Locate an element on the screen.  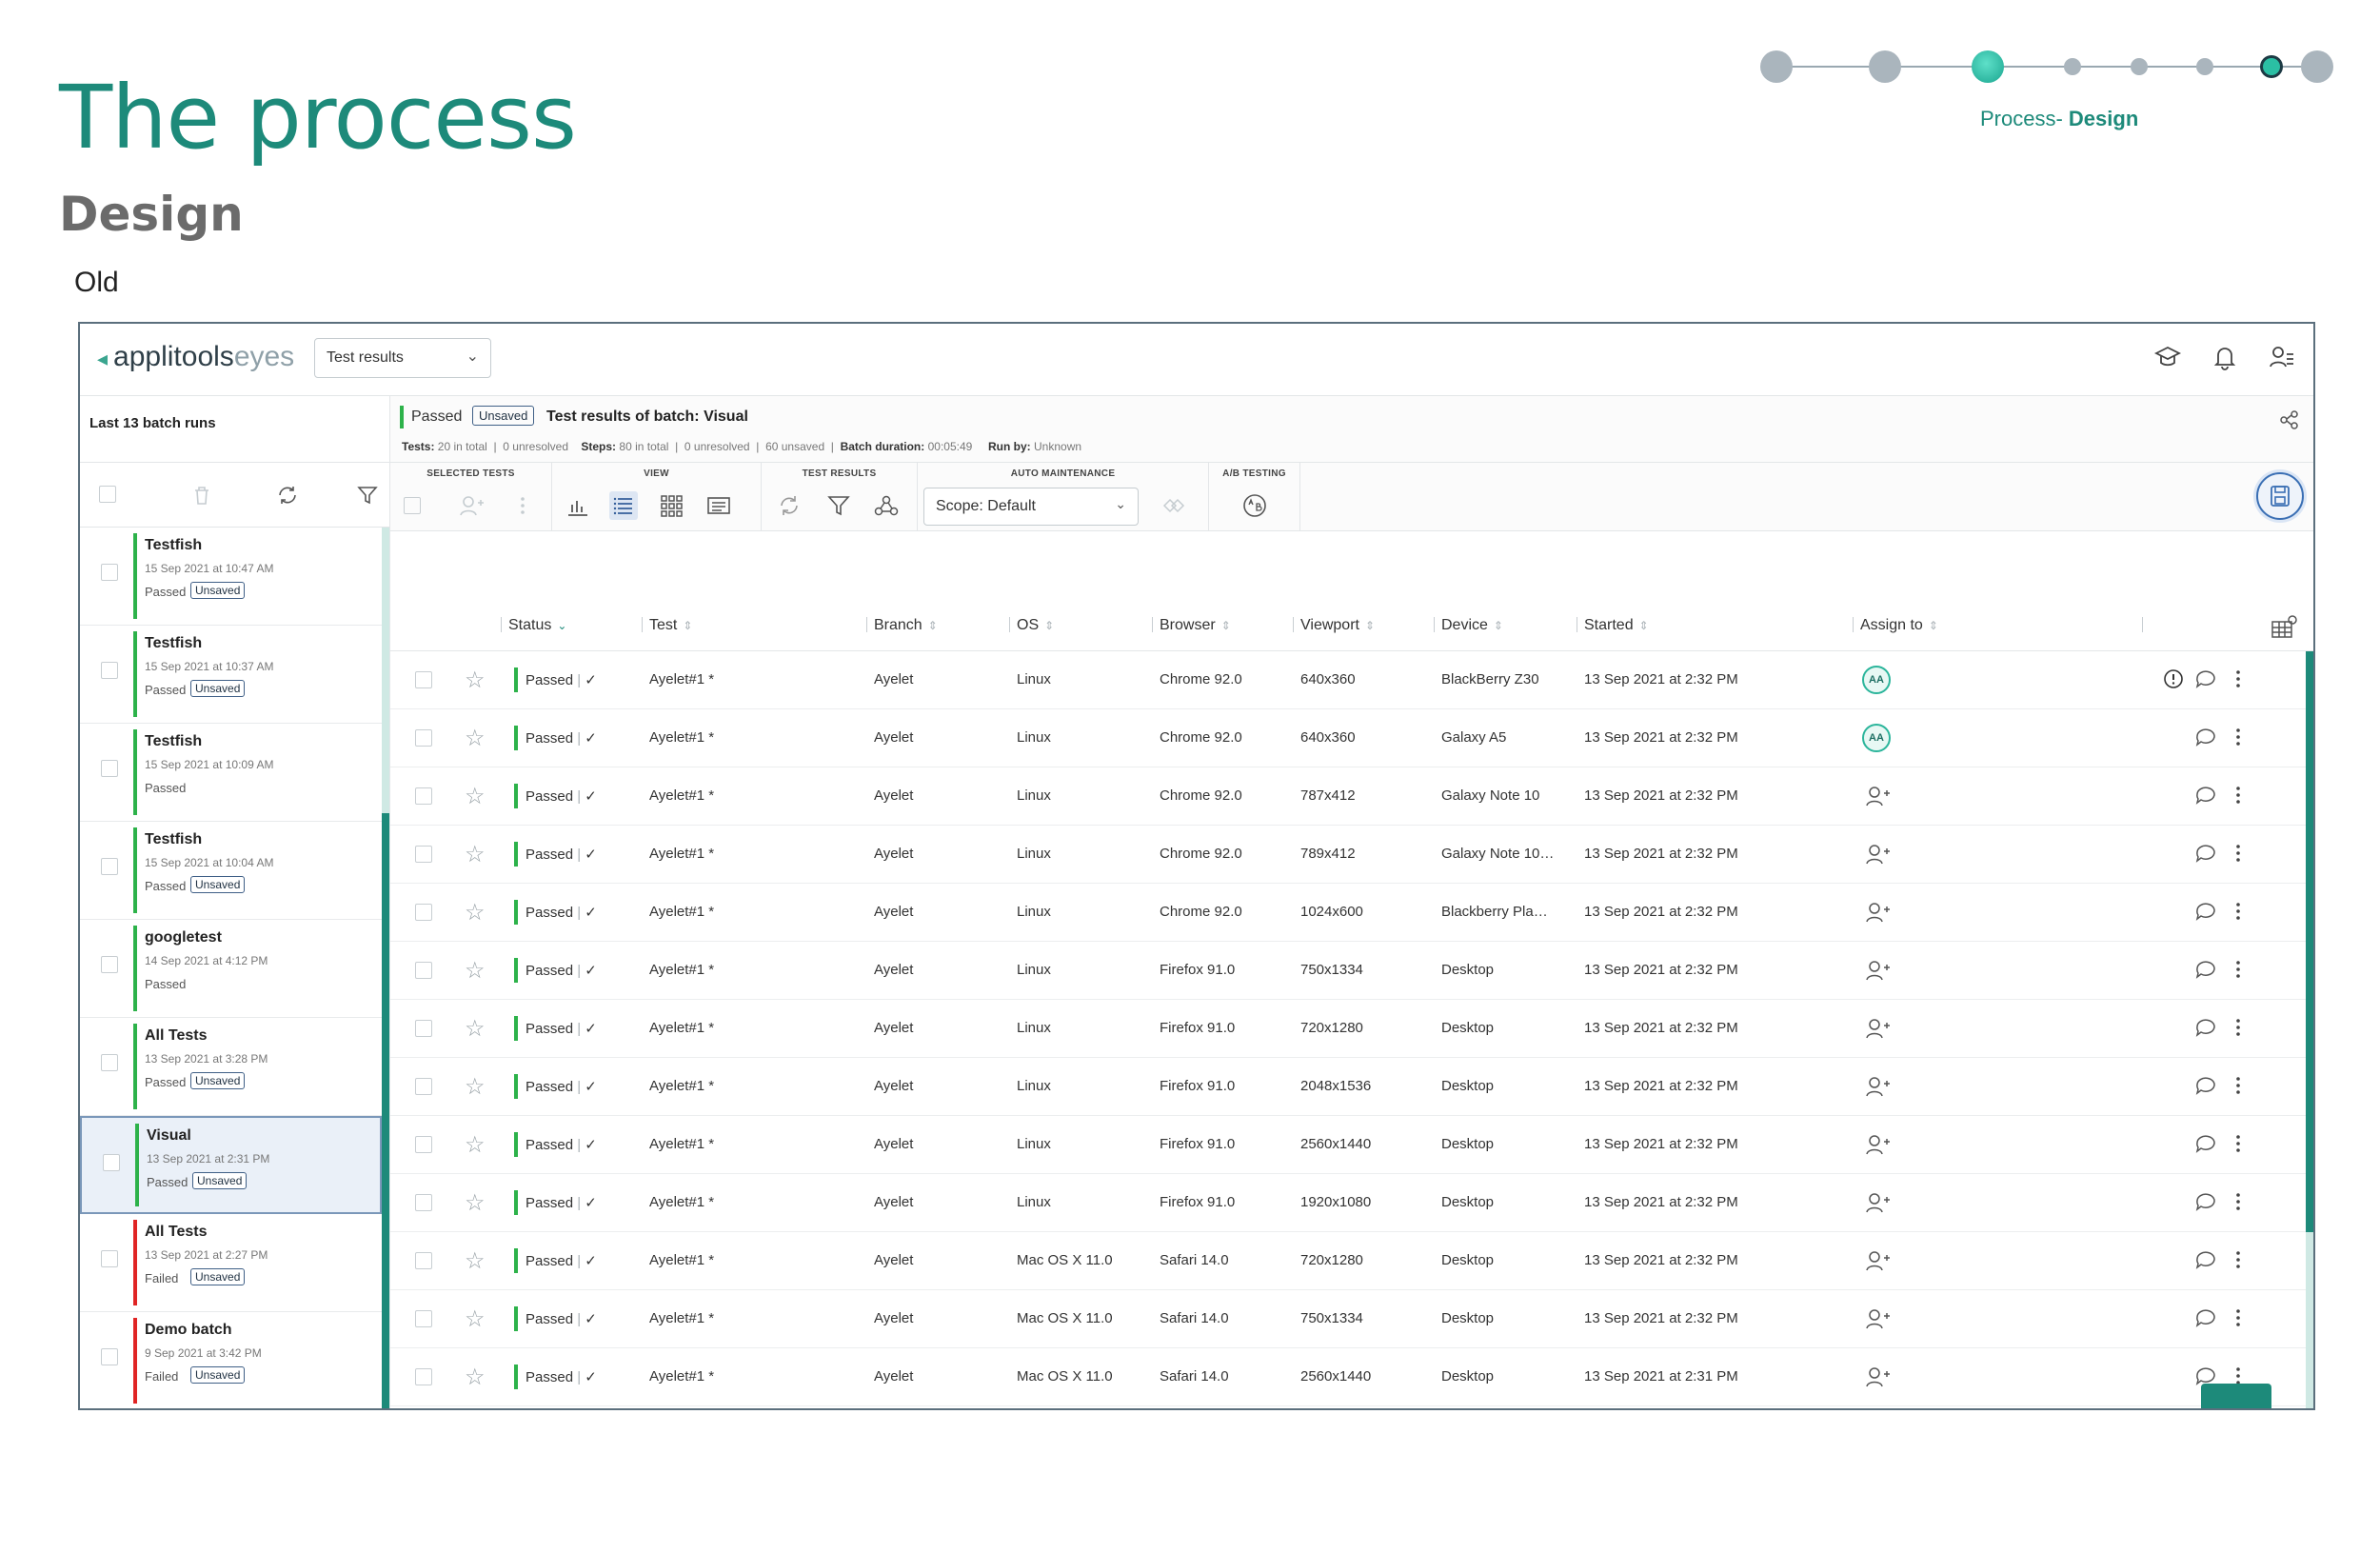
group-by-icon is located at coordinates (886, 505).